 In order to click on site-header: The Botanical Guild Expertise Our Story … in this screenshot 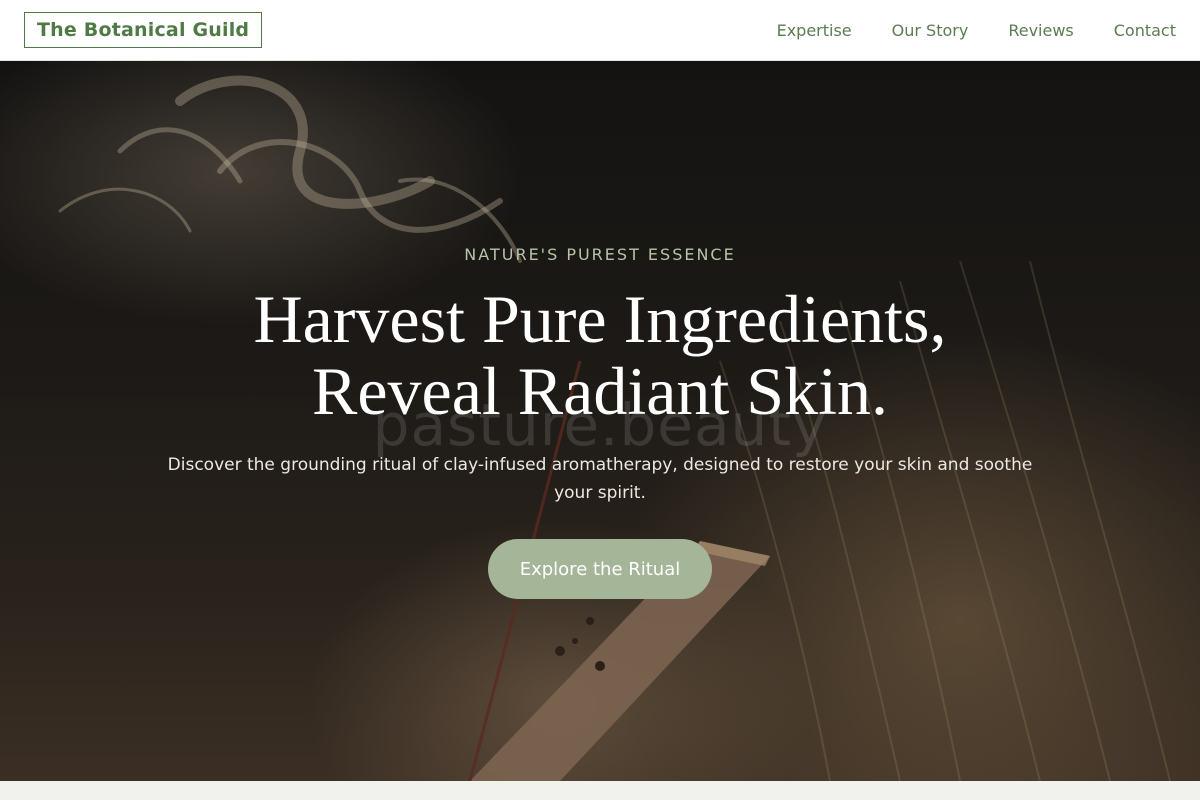, I will do `click(600, 30)`.